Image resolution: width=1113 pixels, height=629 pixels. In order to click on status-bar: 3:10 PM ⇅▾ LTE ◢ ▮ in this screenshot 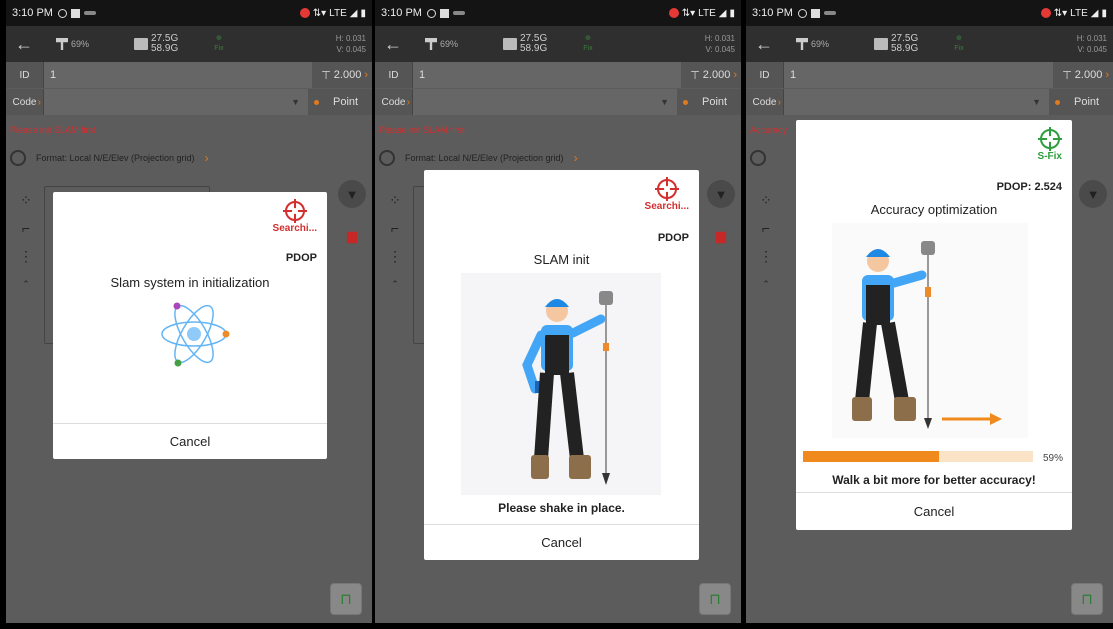, I will do `click(929, 13)`.